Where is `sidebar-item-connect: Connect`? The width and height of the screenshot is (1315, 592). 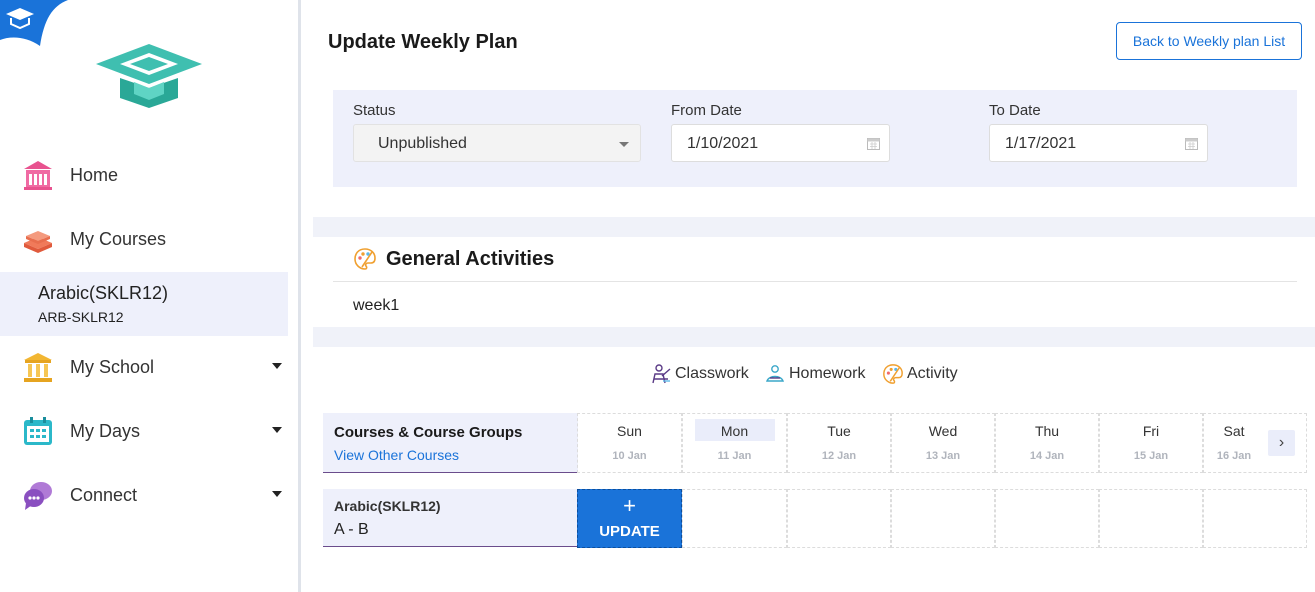
sidebar-item-connect: Connect is located at coordinates (149, 495).